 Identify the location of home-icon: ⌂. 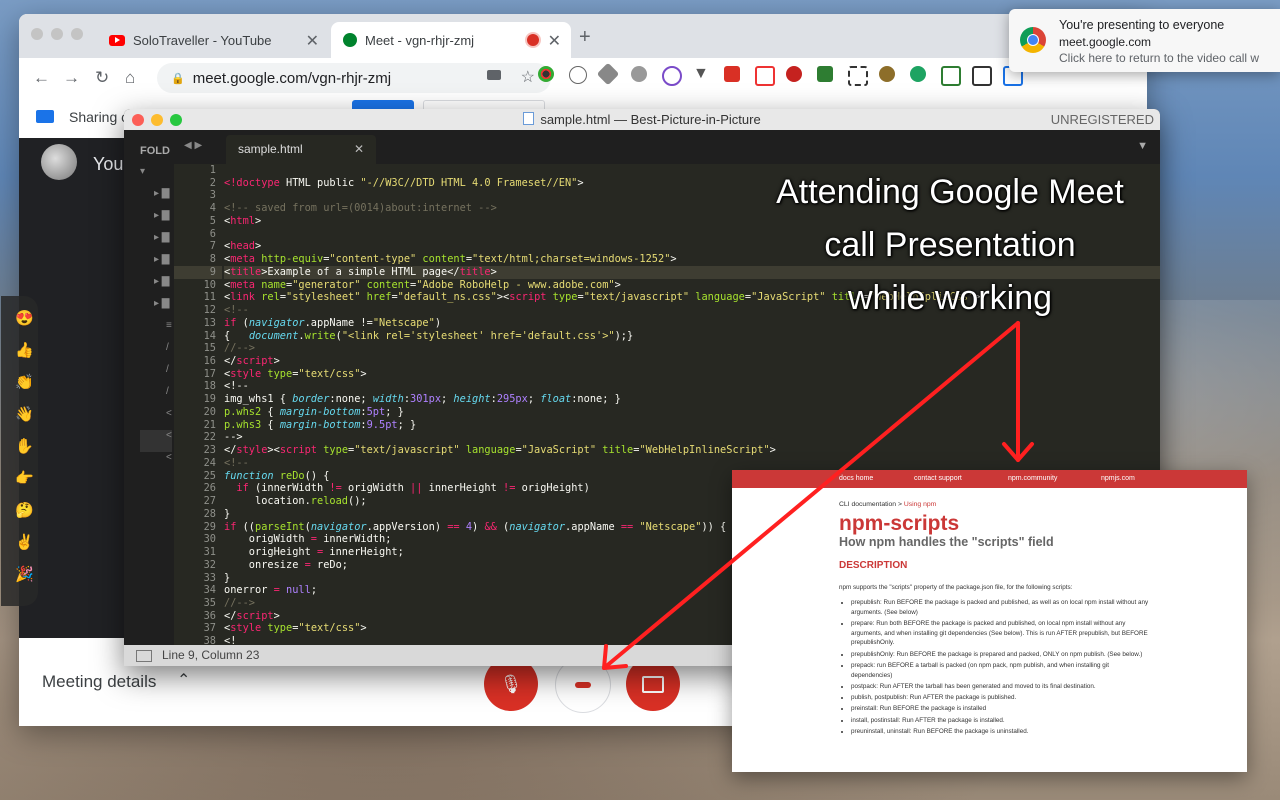
(130, 78).